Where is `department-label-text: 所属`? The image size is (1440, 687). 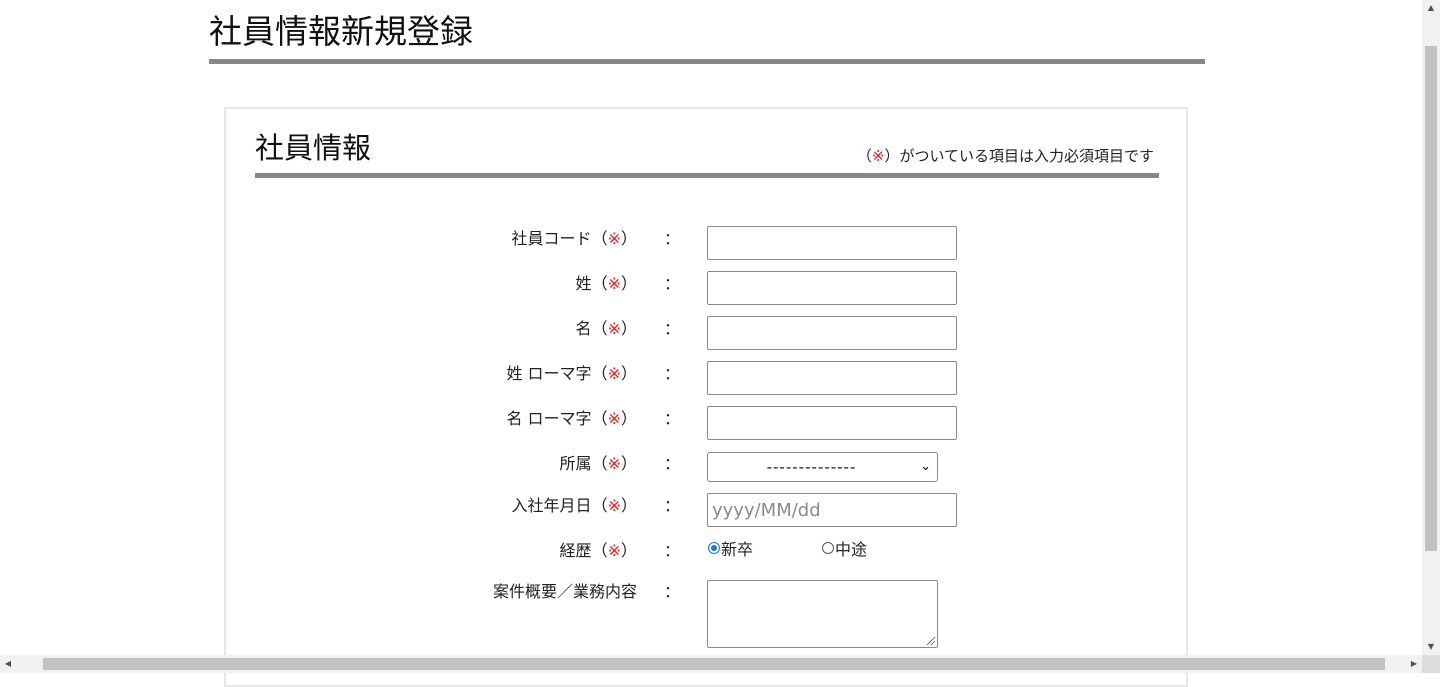
department-label-text: 所属 is located at coordinates (575, 463).